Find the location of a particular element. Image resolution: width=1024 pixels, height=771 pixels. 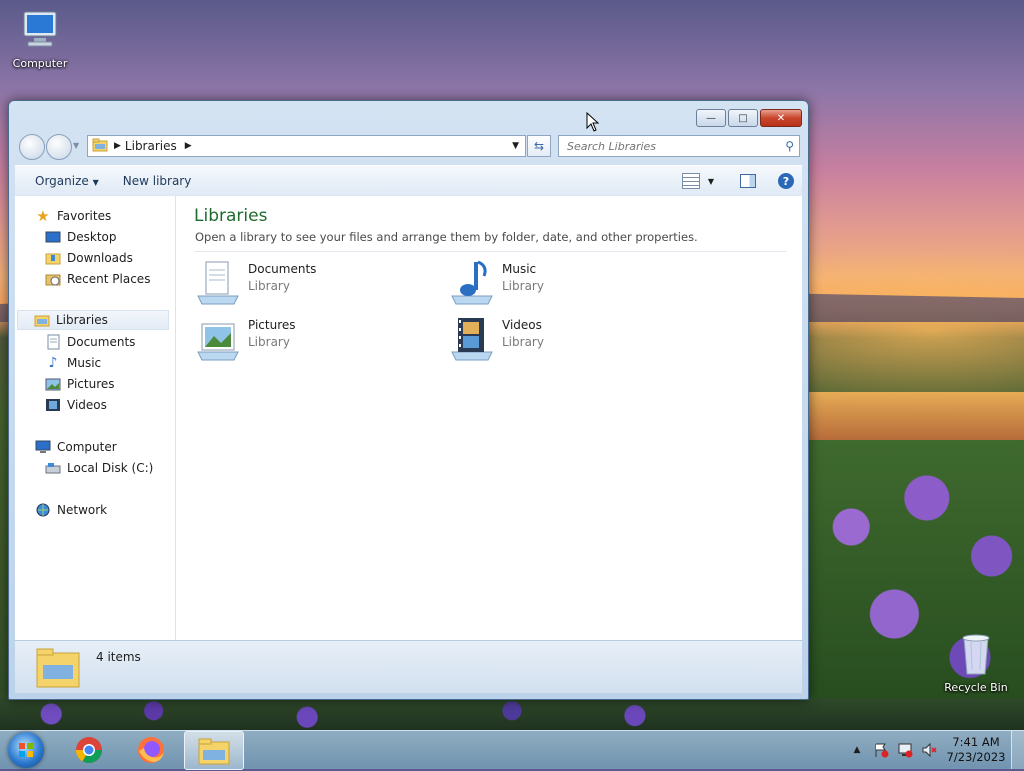

library-music: Music Library is located at coordinates (496, 282).